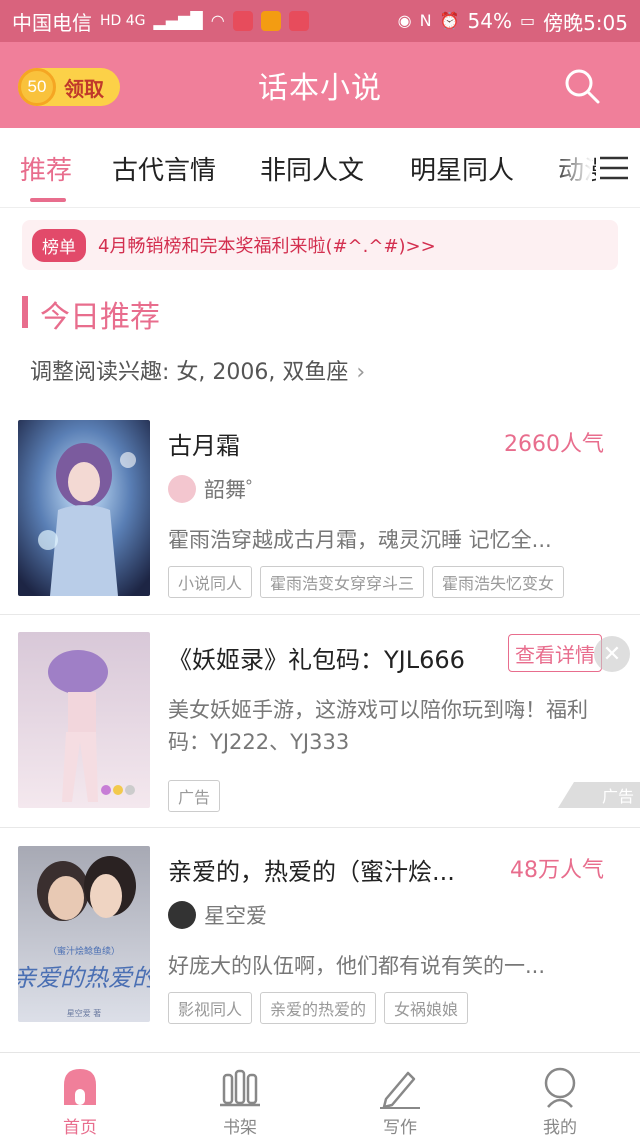 Image resolution: width=640 pixels, height=1138 pixels. Describe the element at coordinates (84, 1013) in the screenshot. I see `cover-author: 星空爱 著` at that location.